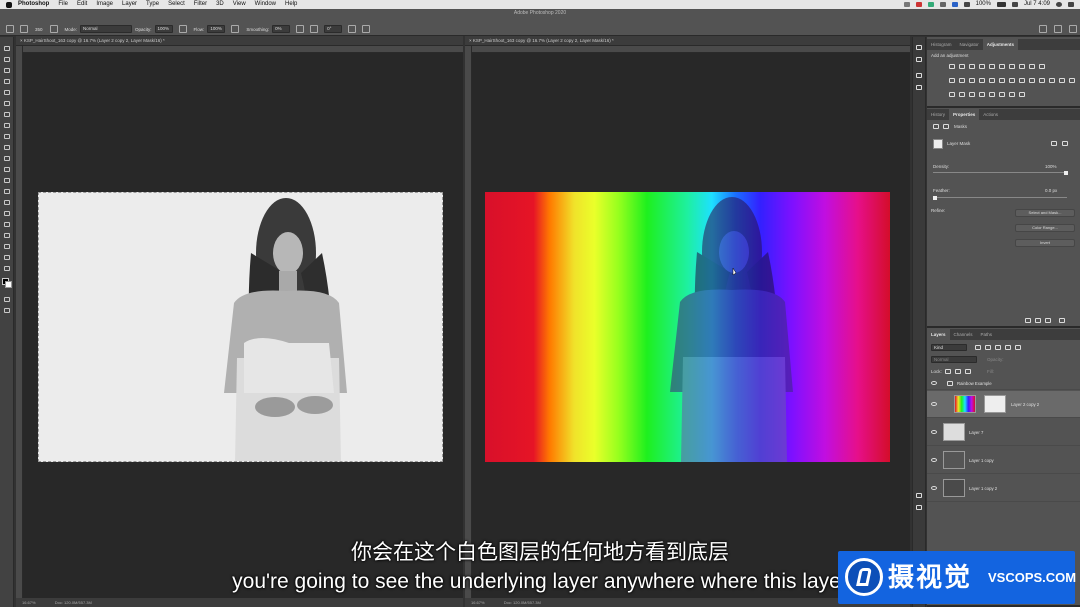  What do you see at coordinates (946, 126) in the screenshot?
I see `vector-mask-icon` at bounding box center [946, 126].